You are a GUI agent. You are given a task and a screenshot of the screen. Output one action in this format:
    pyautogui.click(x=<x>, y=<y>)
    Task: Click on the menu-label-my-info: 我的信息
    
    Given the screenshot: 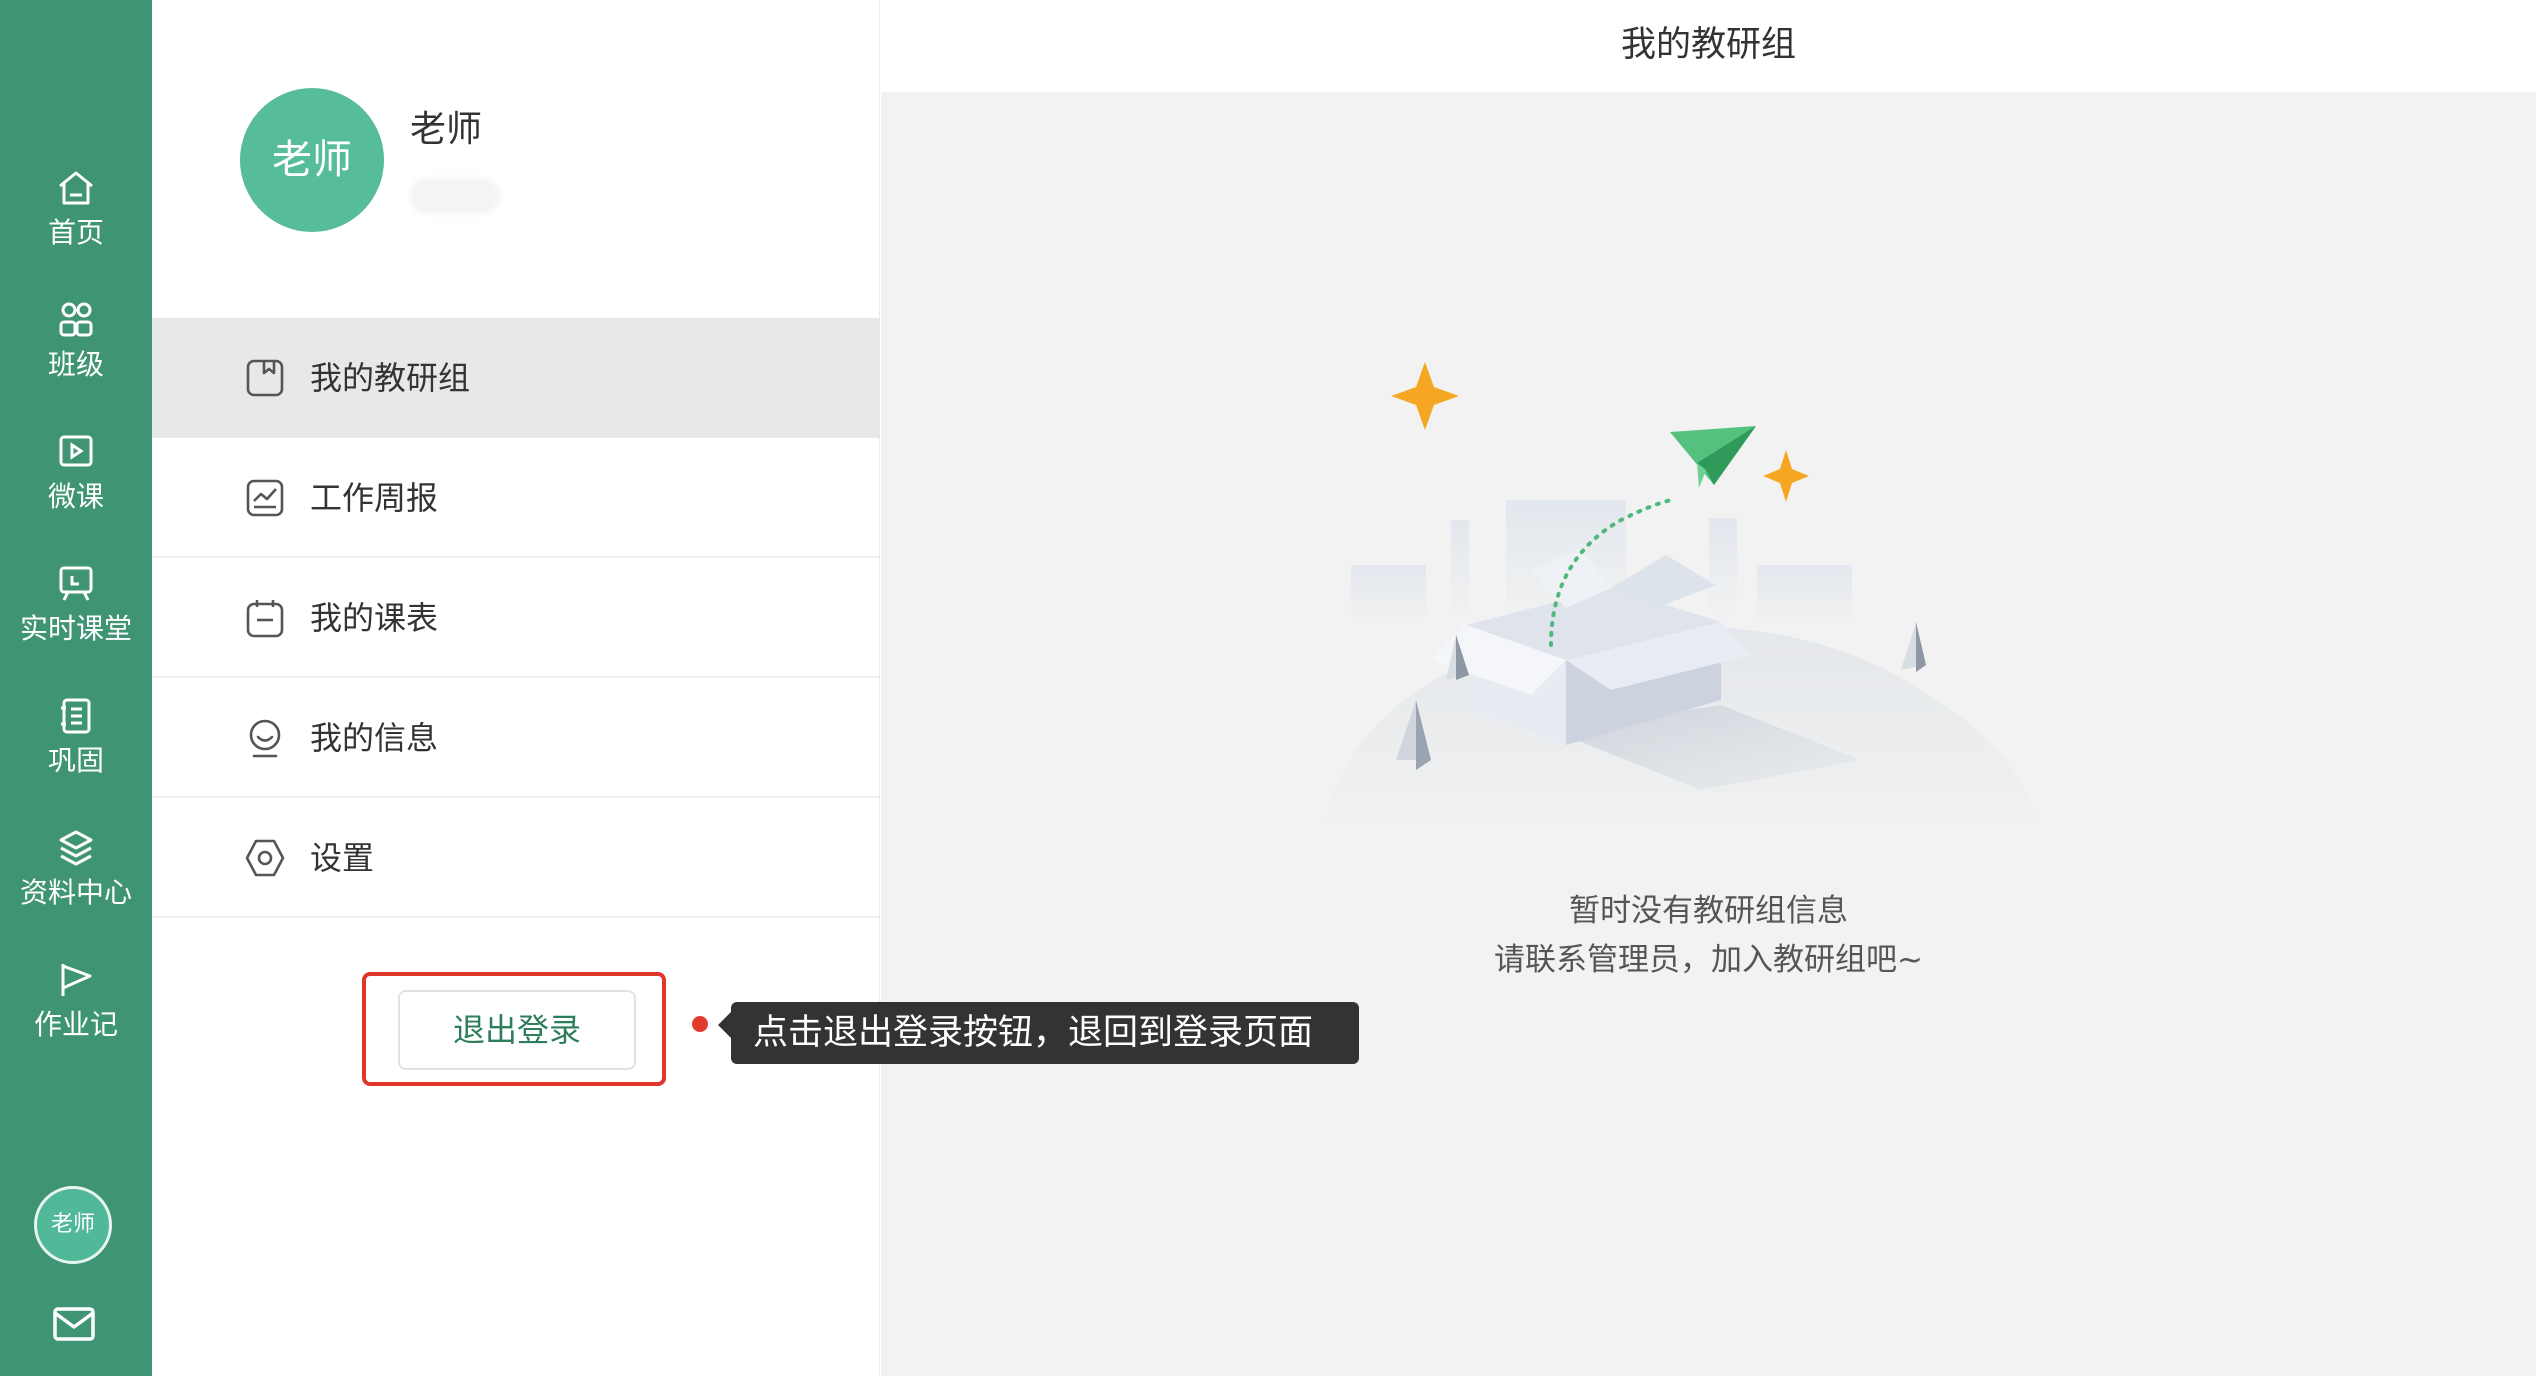 What is the action you would take?
    pyautogui.click(x=374, y=738)
    